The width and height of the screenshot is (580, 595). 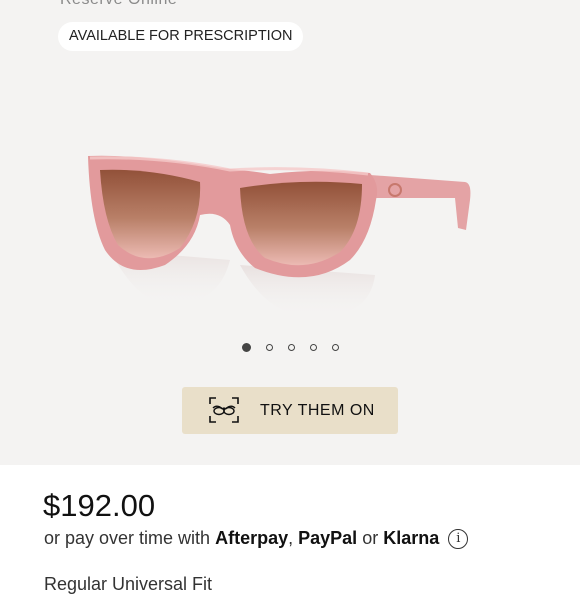 What do you see at coordinates (127, 538) in the screenshot?
I see `payment-prefix: or pay over time with` at bounding box center [127, 538].